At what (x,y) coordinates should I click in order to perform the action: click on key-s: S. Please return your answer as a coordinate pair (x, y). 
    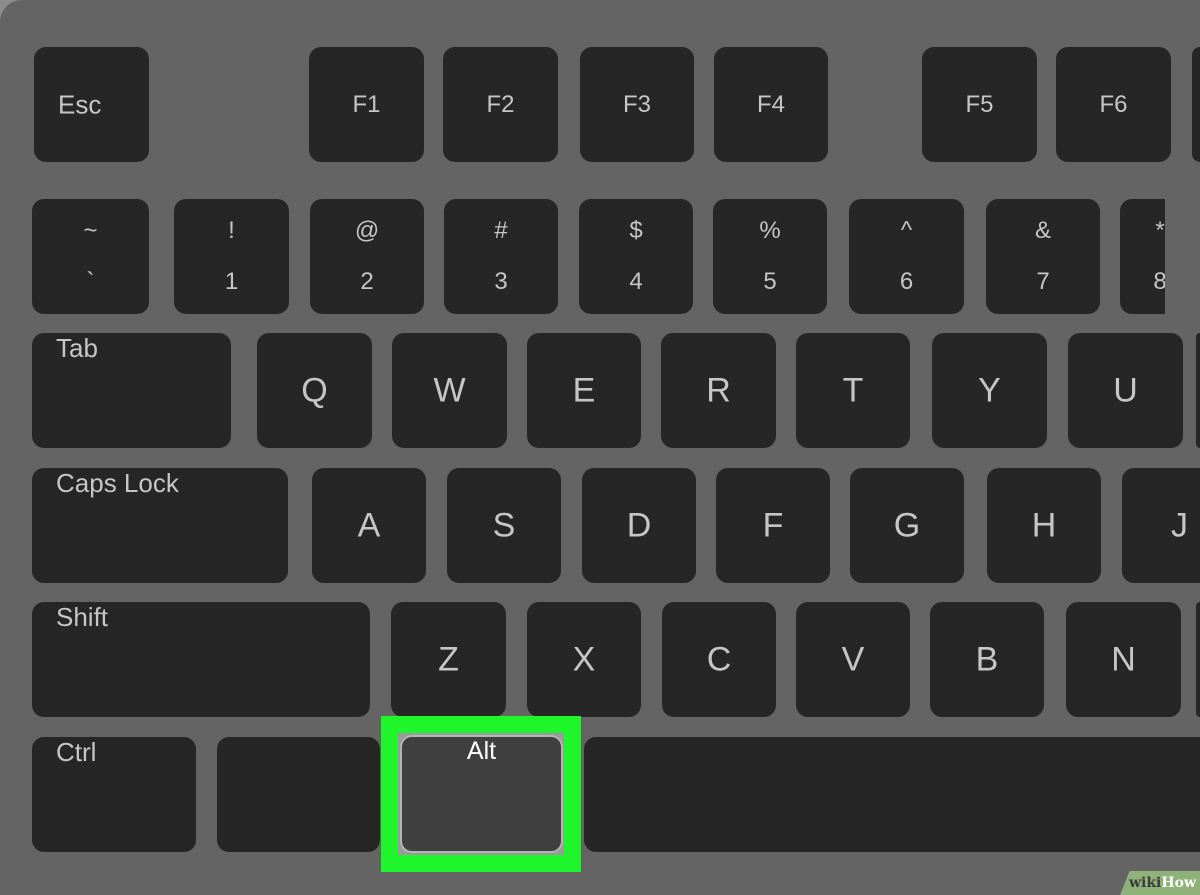
    Looking at the image, I should click on (504, 525).